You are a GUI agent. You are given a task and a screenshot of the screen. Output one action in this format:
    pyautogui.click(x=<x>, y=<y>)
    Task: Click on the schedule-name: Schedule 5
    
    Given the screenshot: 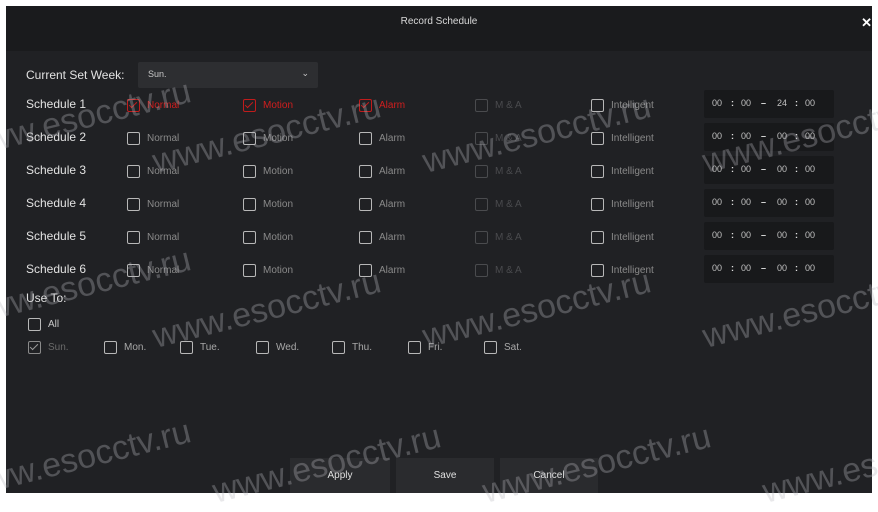 What is the action you would take?
    pyautogui.click(x=56, y=236)
    